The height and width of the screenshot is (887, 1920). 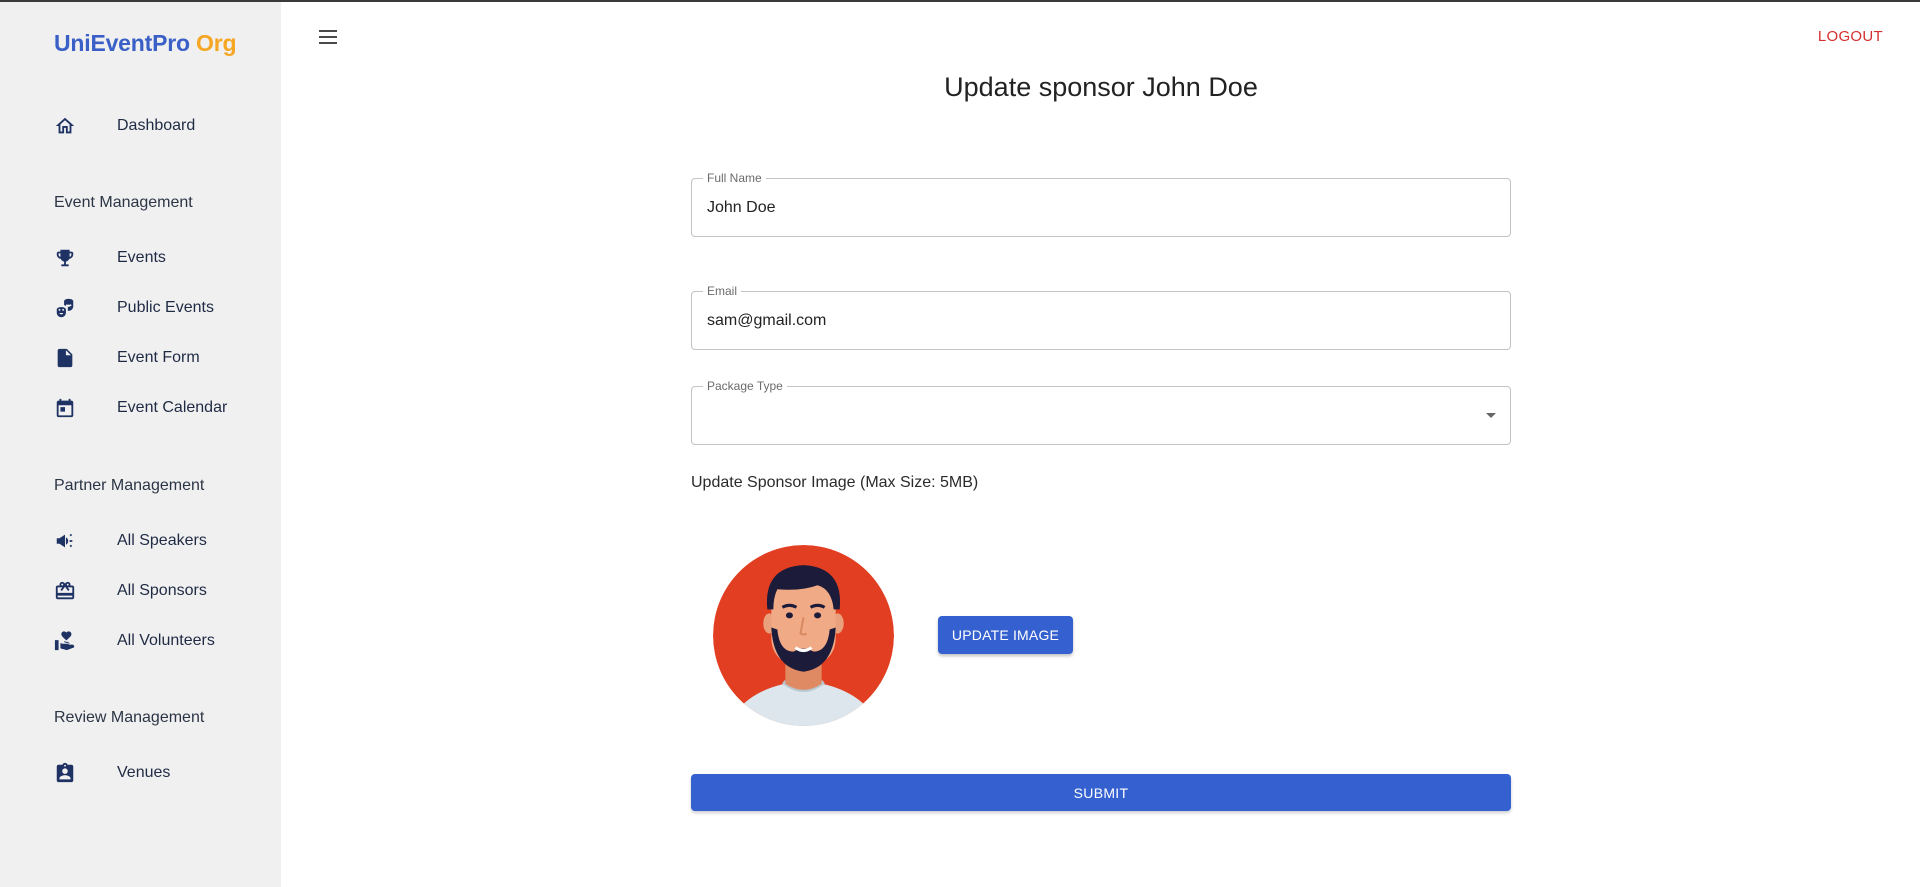 I want to click on image-upload-label: Update Sponsor Image (Max Size: 5MB), so click(x=835, y=482).